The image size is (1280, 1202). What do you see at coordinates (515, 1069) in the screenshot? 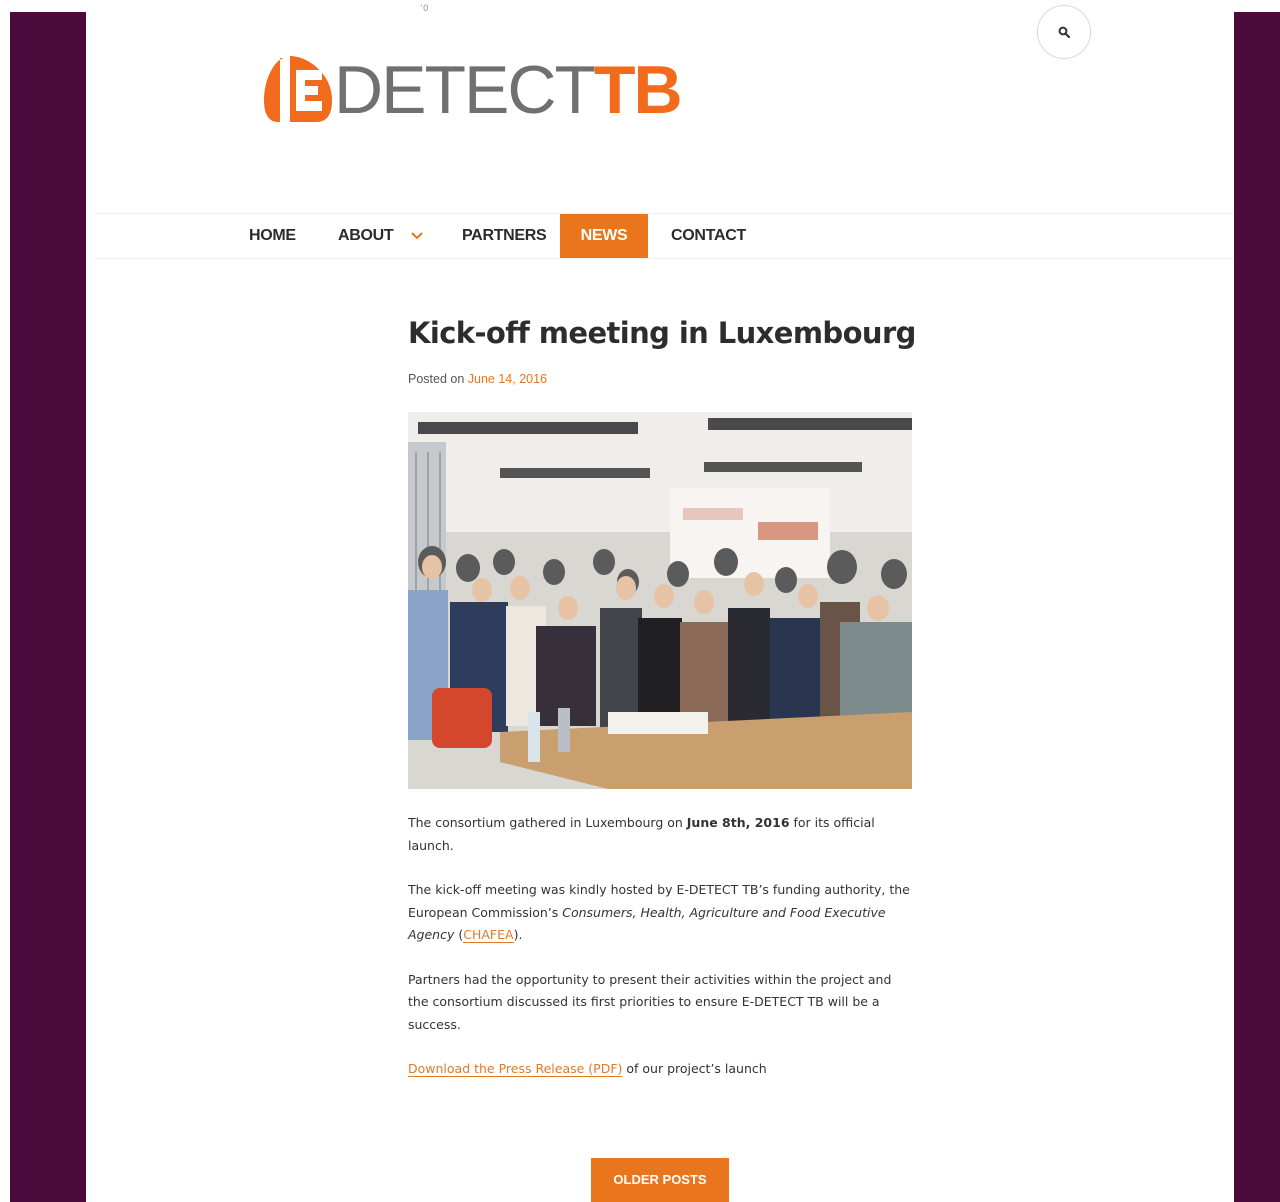
I see `press-release-link: Download the Press Release (PDF)` at bounding box center [515, 1069].